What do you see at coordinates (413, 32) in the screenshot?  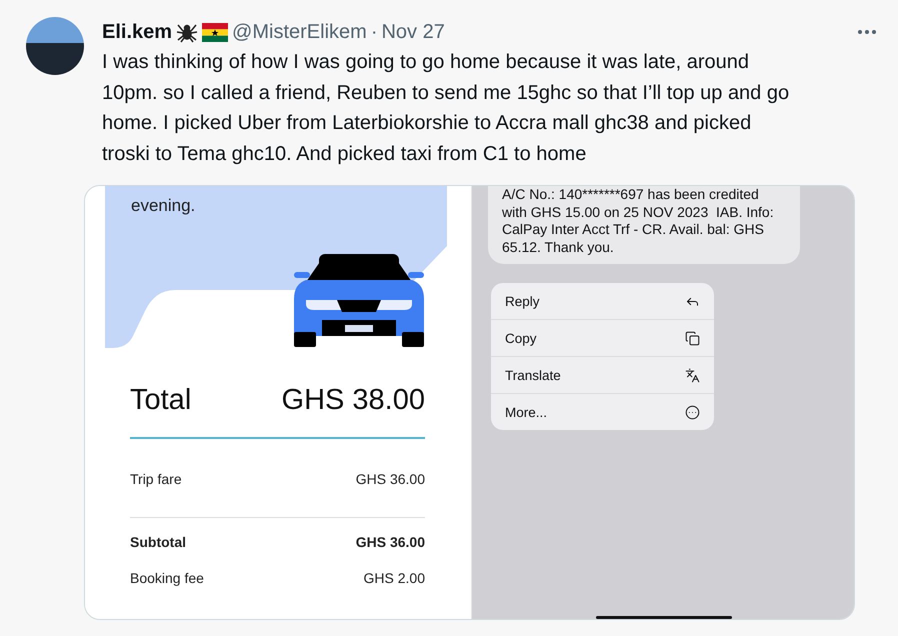 I see `post-date: Nov 27` at bounding box center [413, 32].